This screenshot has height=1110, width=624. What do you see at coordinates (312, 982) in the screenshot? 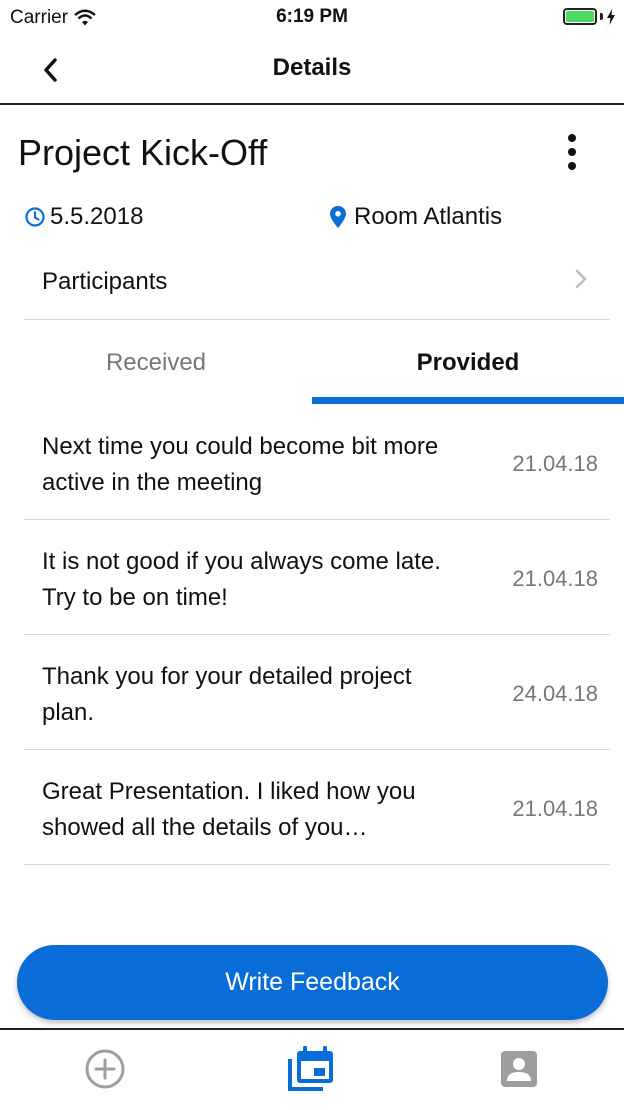
I see `write-feedback-button: Write Feedback` at bounding box center [312, 982].